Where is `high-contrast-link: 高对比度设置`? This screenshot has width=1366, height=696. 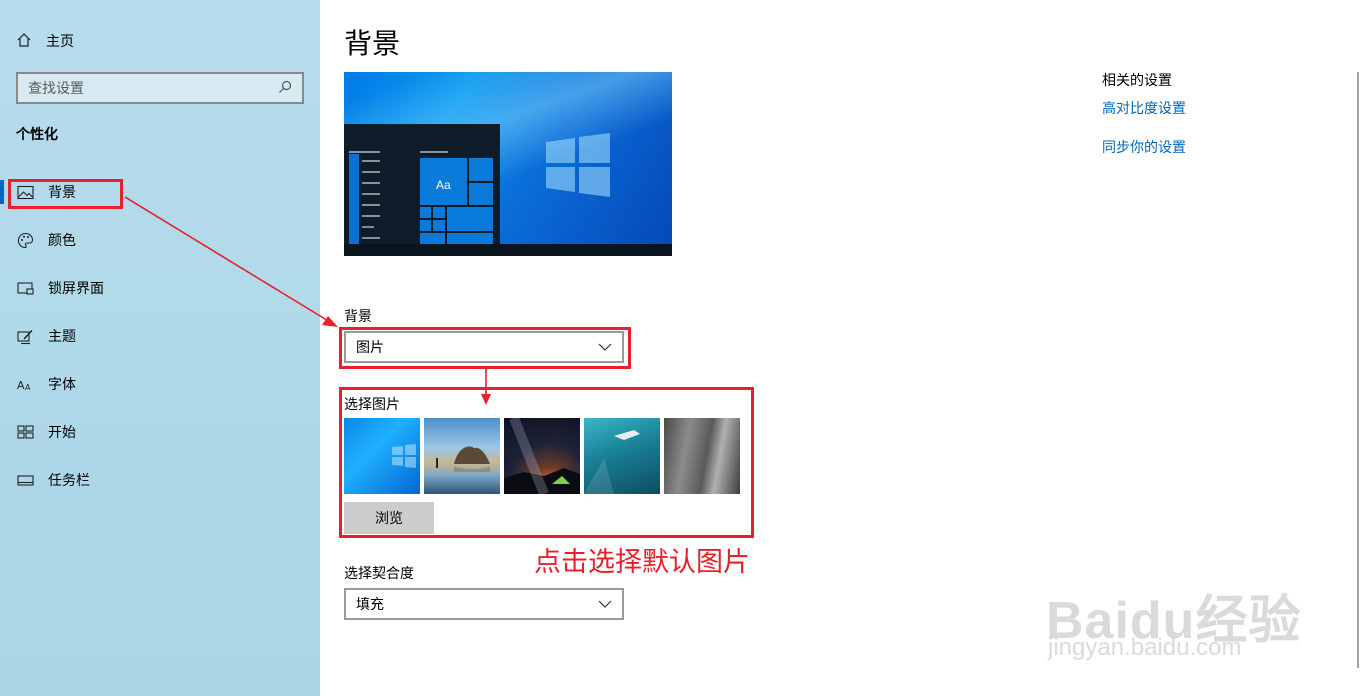 high-contrast-link: 高对比度设置 is located at coordinates (1144, 108).